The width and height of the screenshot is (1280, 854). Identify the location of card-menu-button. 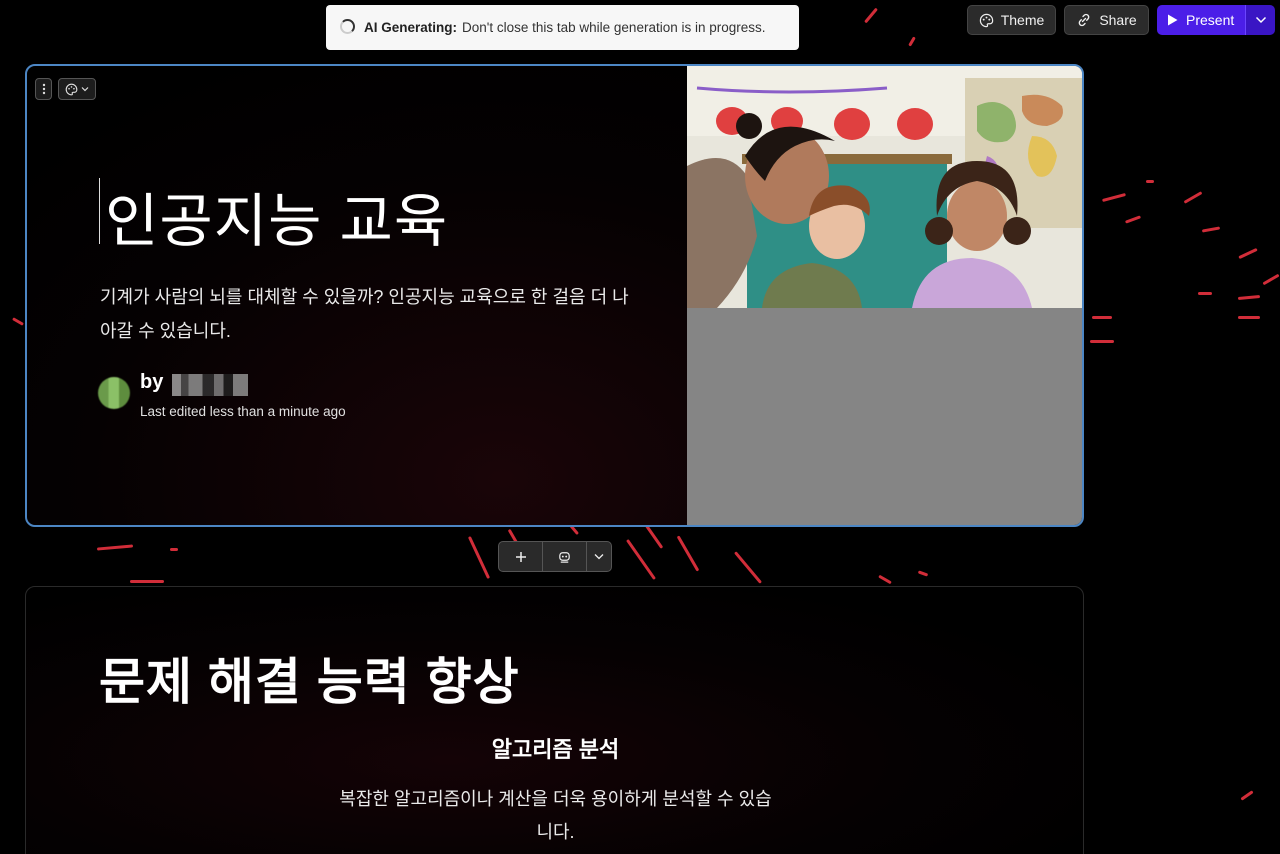
(43, 89).